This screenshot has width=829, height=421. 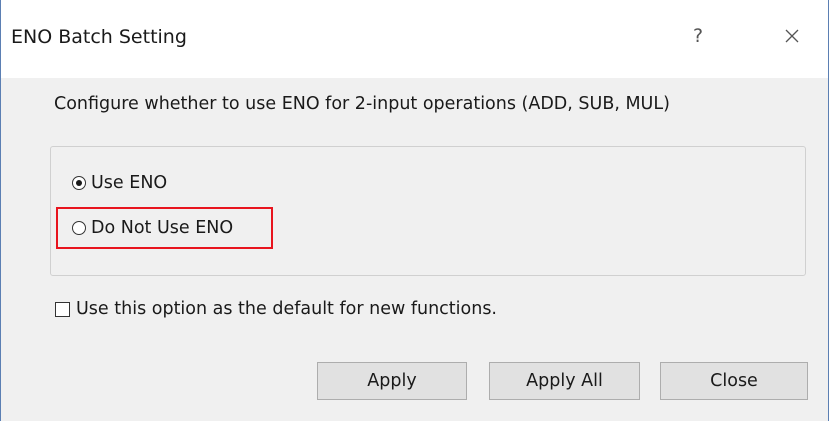 I want to click on close-button: Close, so click(x=734, y=381).